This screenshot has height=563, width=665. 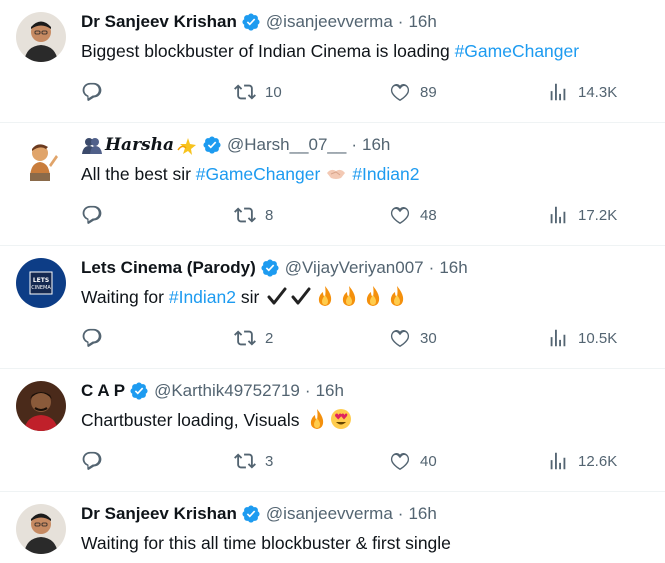 I want to click on tweet-text: Waiting for #Indian2 sir, so click(x=244, y=297).